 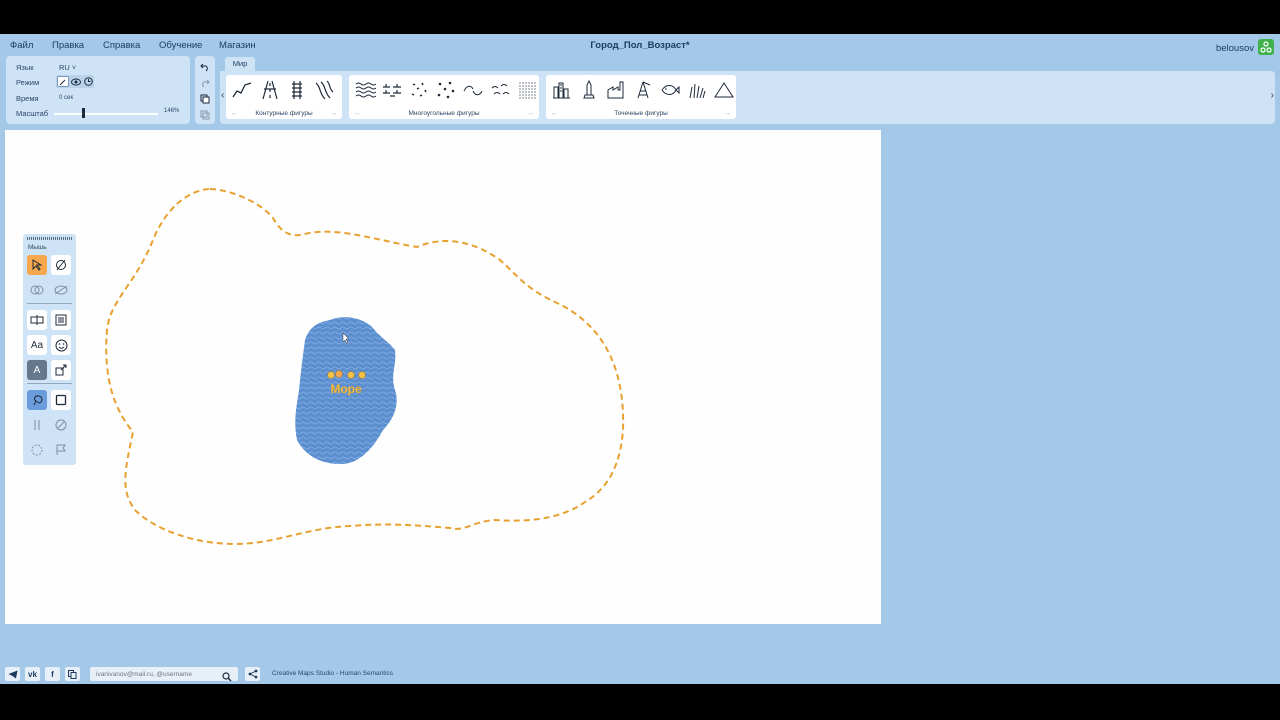 I want to click on menu-shop: Магазин, so click(x=237, y=45).